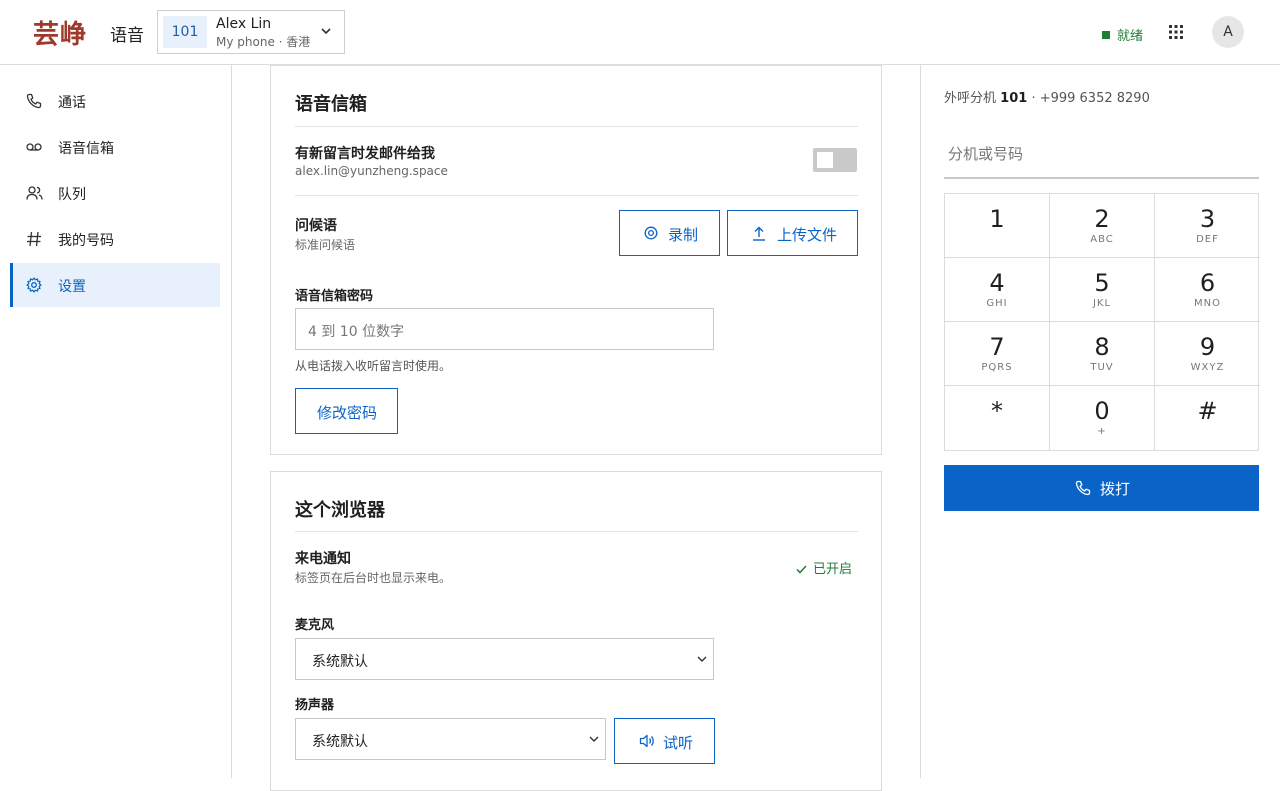 This screenshot has height=791, width=1280. Describe the element at coordinates (115, 193) in the screenshot. I see `sidebar-item-queues: 队列` at that location.